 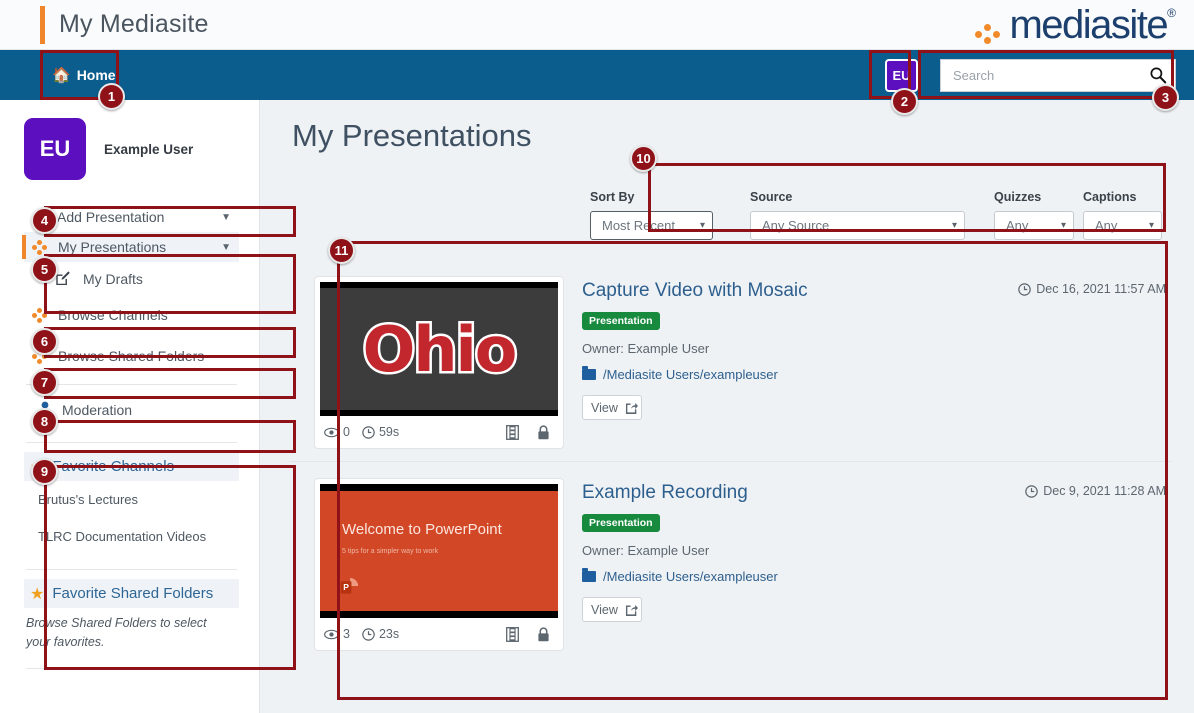 I want to click on nav-home-label: Home, so click(x=96, y=75).